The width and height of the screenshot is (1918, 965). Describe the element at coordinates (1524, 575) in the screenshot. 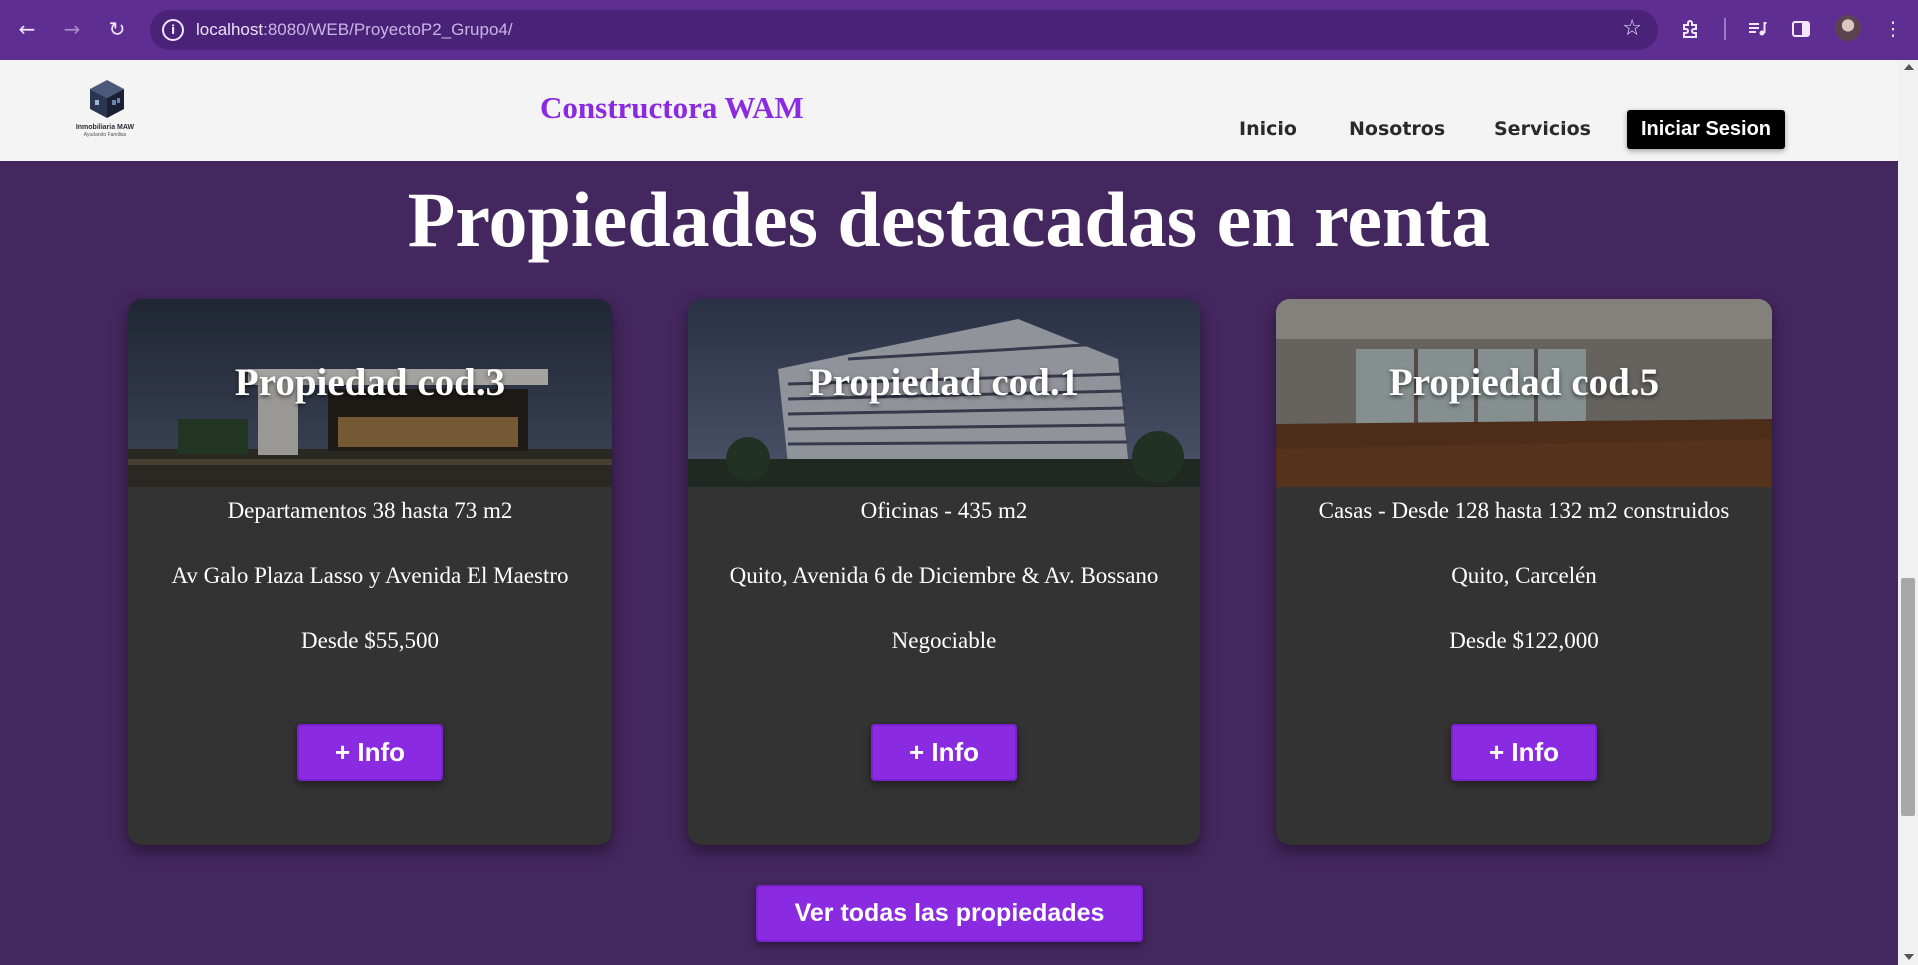

I see `property-location: Quito, Carcelén` at that location.